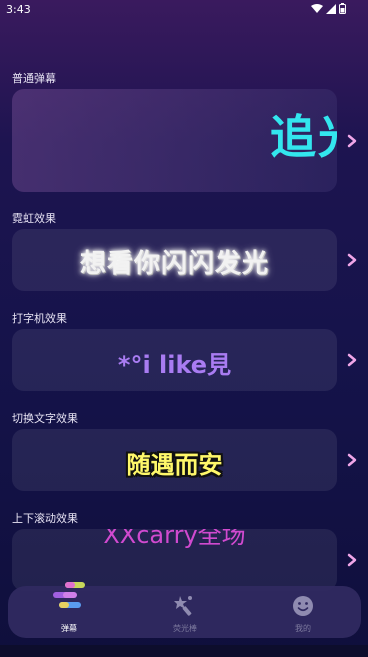 This screenshot has height=657, width=368. Describe the element at coordinates (174, 264) in the screenshot. I see `danmaku-sample-neon: 想看你闪闪发光` at that location.